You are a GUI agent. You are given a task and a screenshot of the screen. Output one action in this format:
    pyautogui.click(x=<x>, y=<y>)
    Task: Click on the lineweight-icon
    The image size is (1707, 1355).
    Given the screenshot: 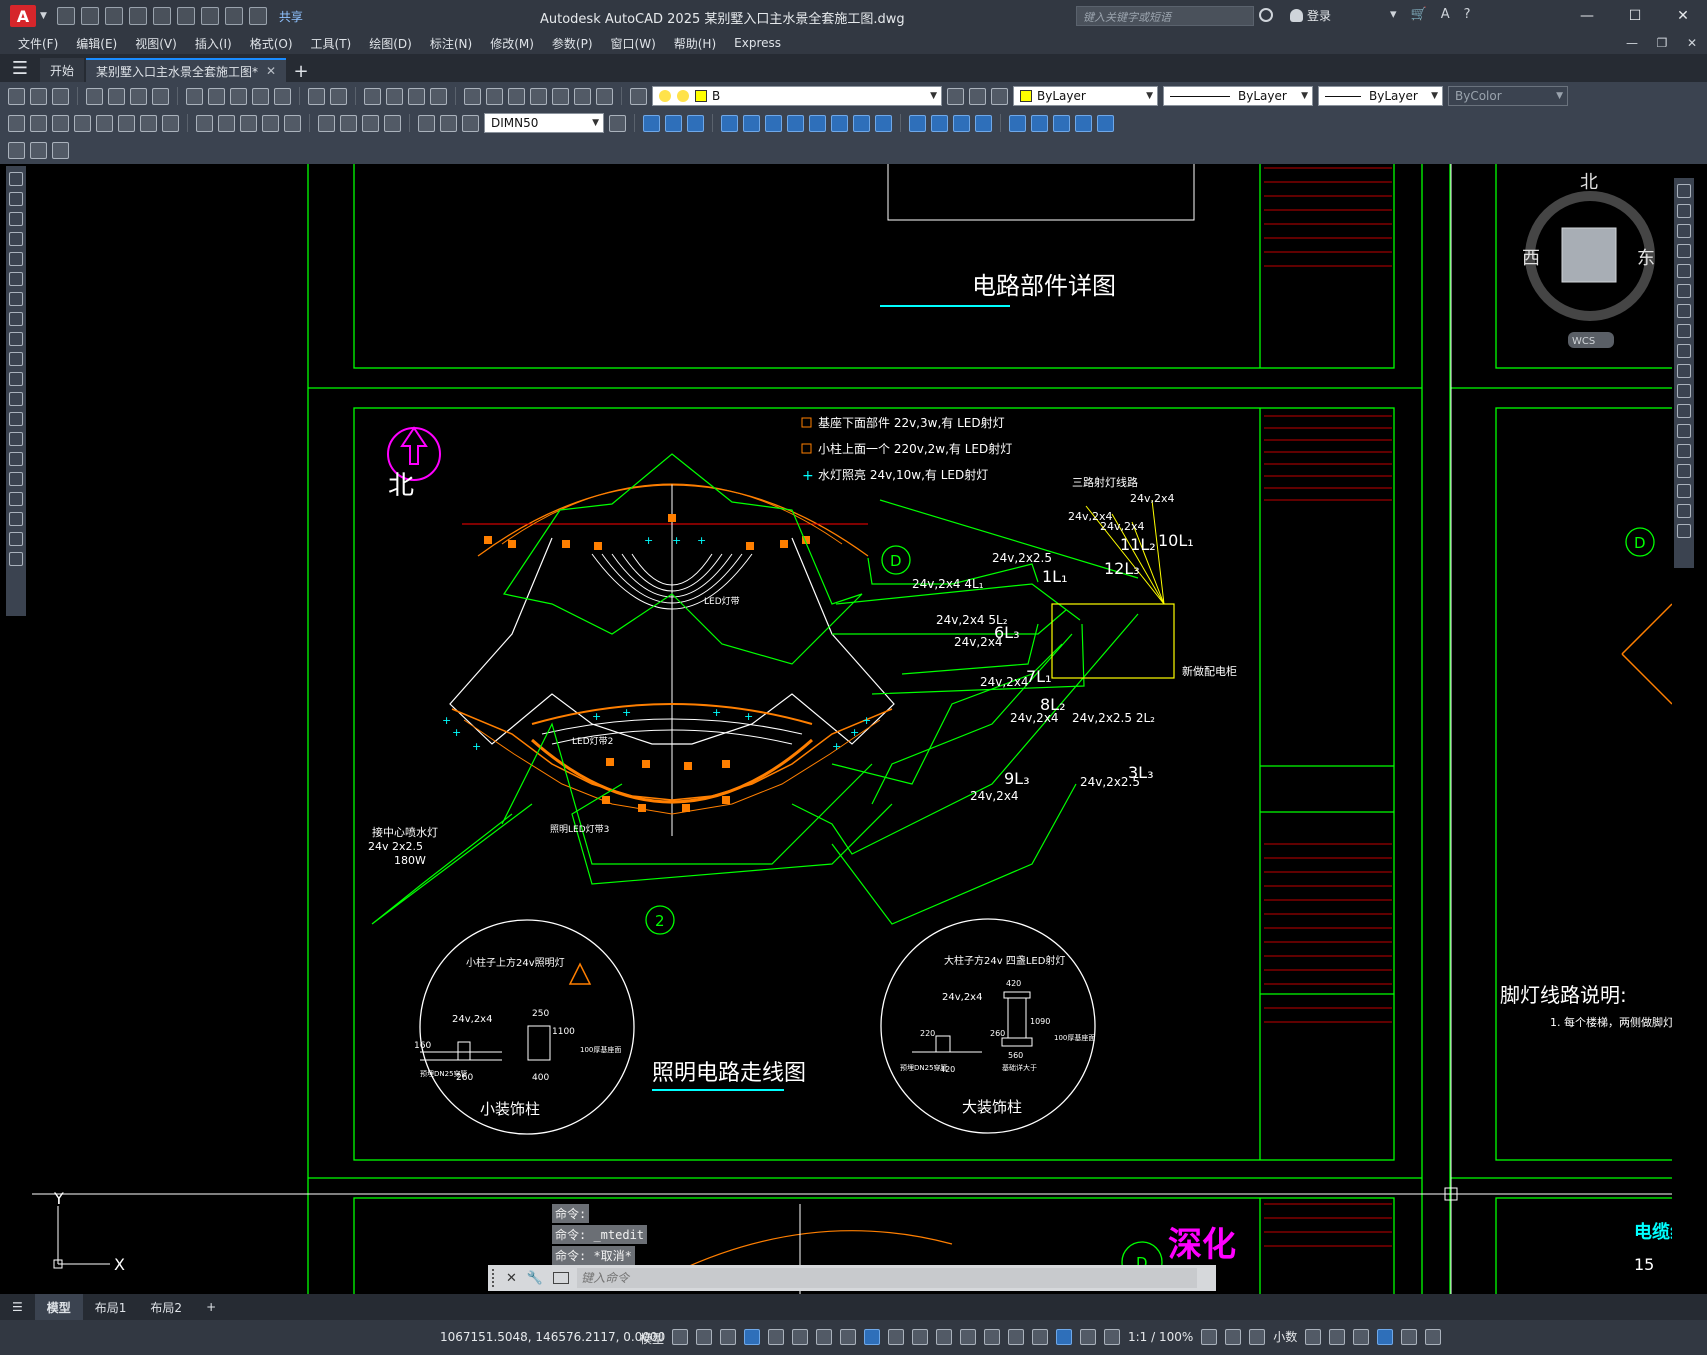 What is the action you would take?
    pyautogui.click(x=896, y=1336)
    